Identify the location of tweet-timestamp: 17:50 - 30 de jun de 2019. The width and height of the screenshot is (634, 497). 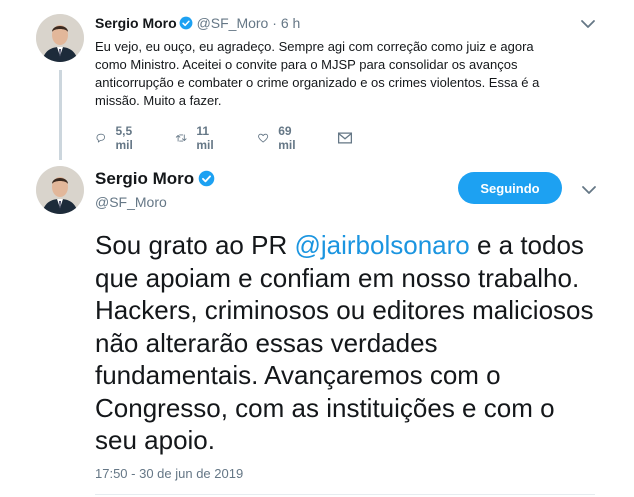
(169, 474).